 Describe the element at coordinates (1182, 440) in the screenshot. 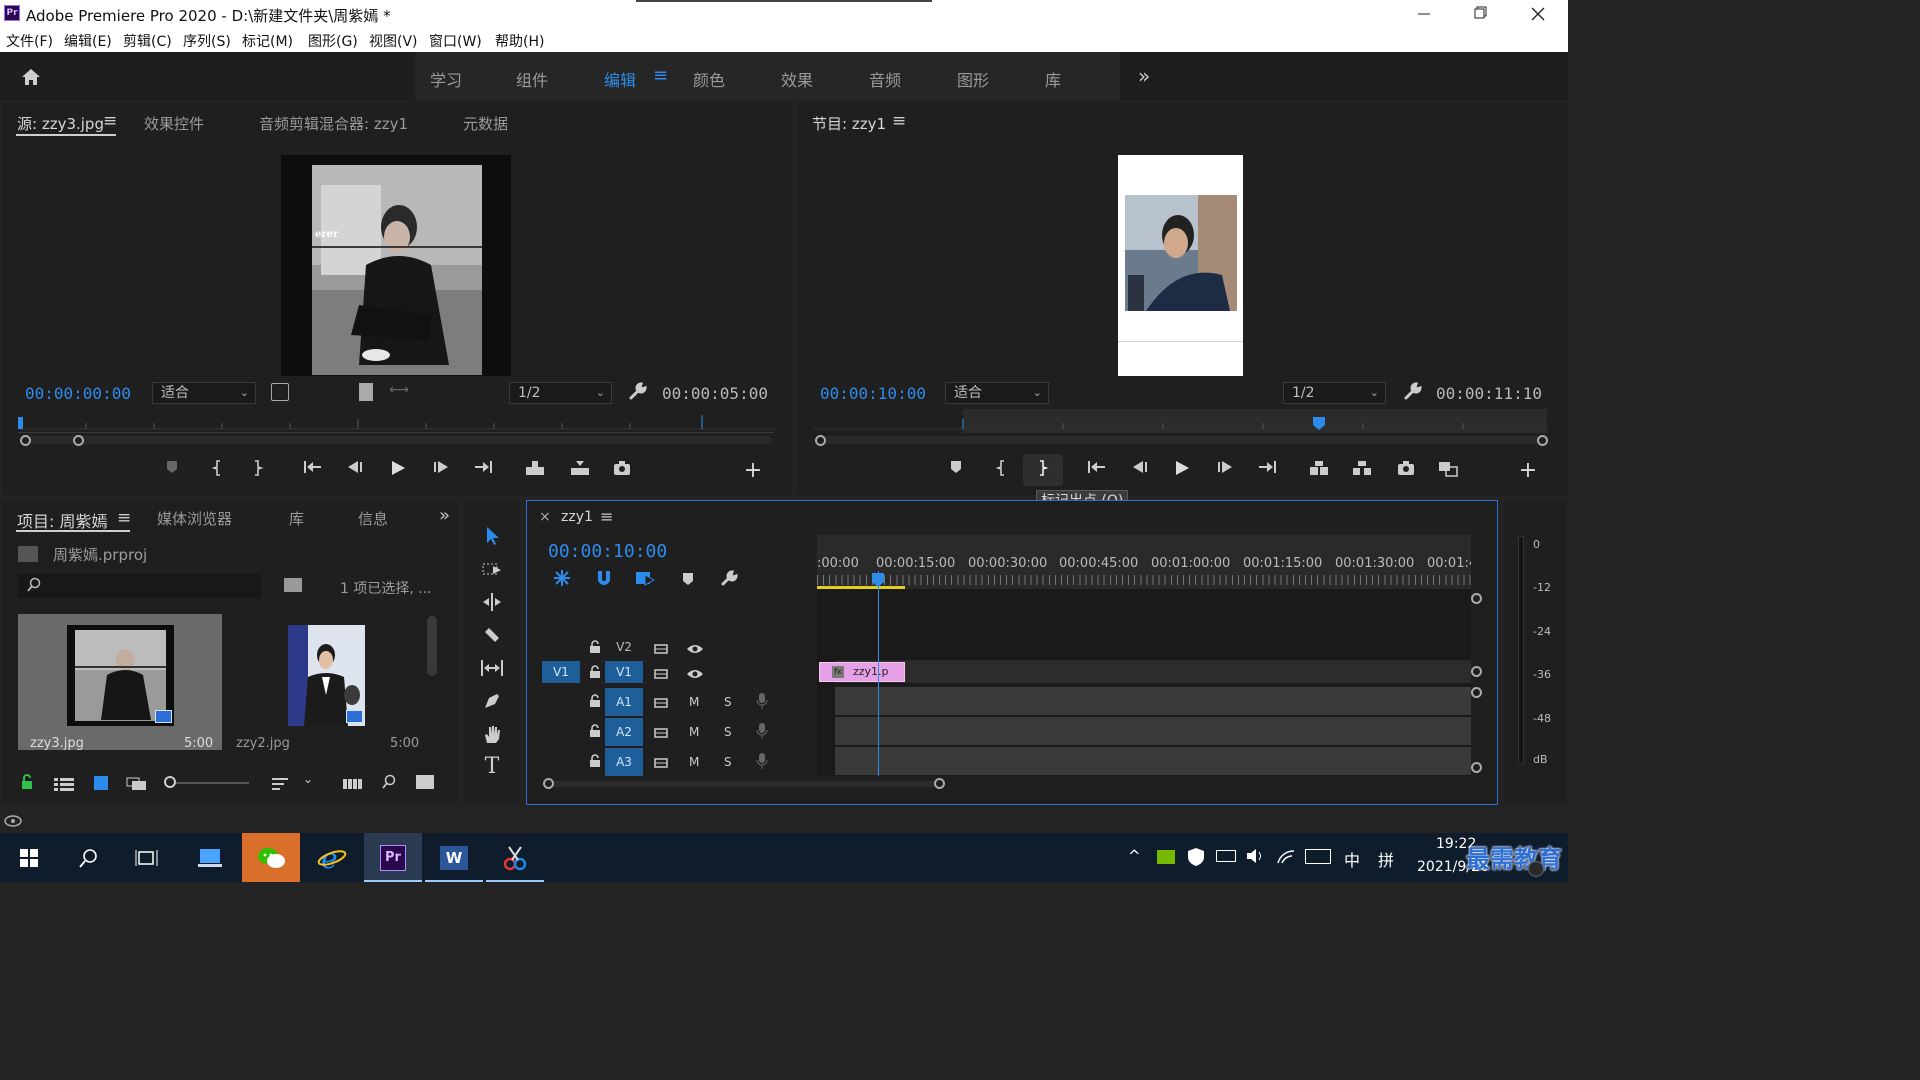

I see `program-zoom-bar` at that location.